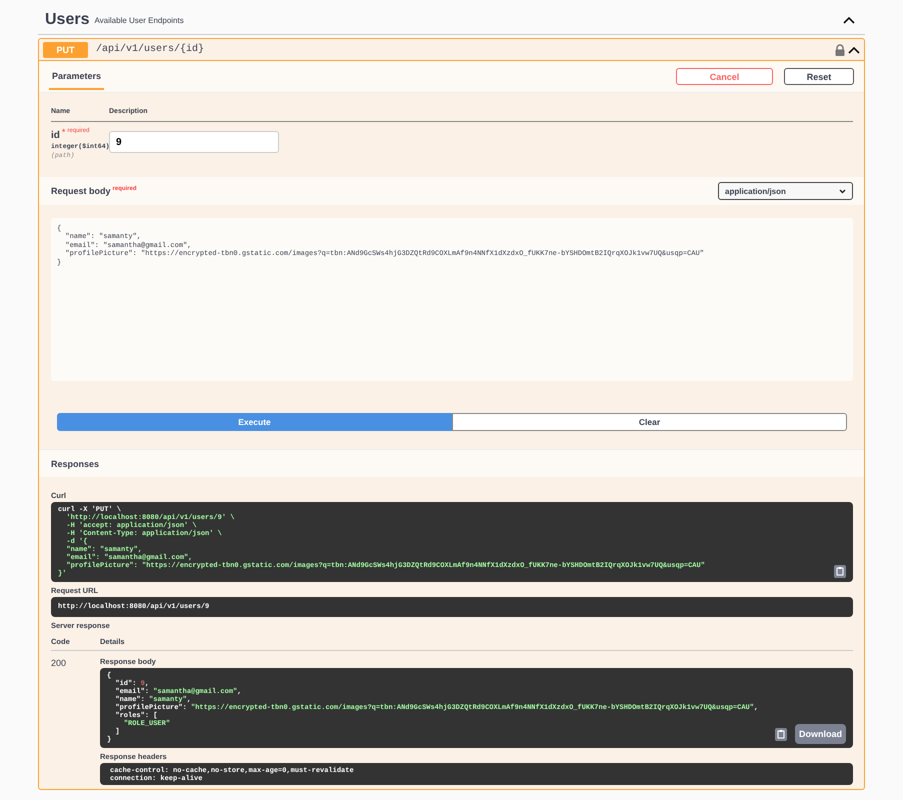 The width and height of the screenshot is (903, 800). What do you see at coordinates (64, 132) in the screenshot?
I see `required-asterisk: *` at bounding box center [64, 132].